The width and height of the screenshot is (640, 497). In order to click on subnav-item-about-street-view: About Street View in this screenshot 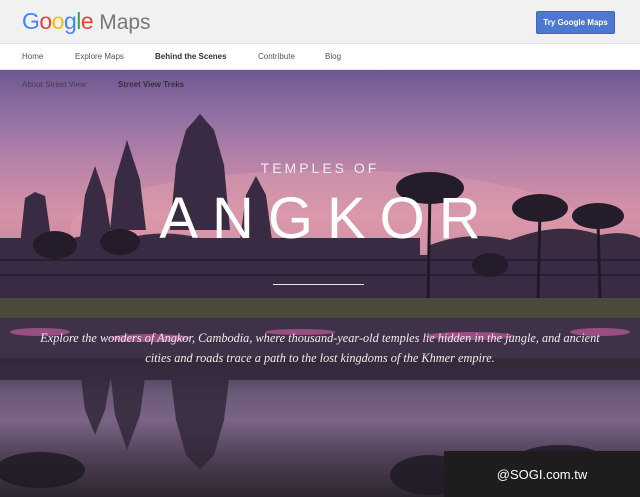, I will do `click(54, 84)`.